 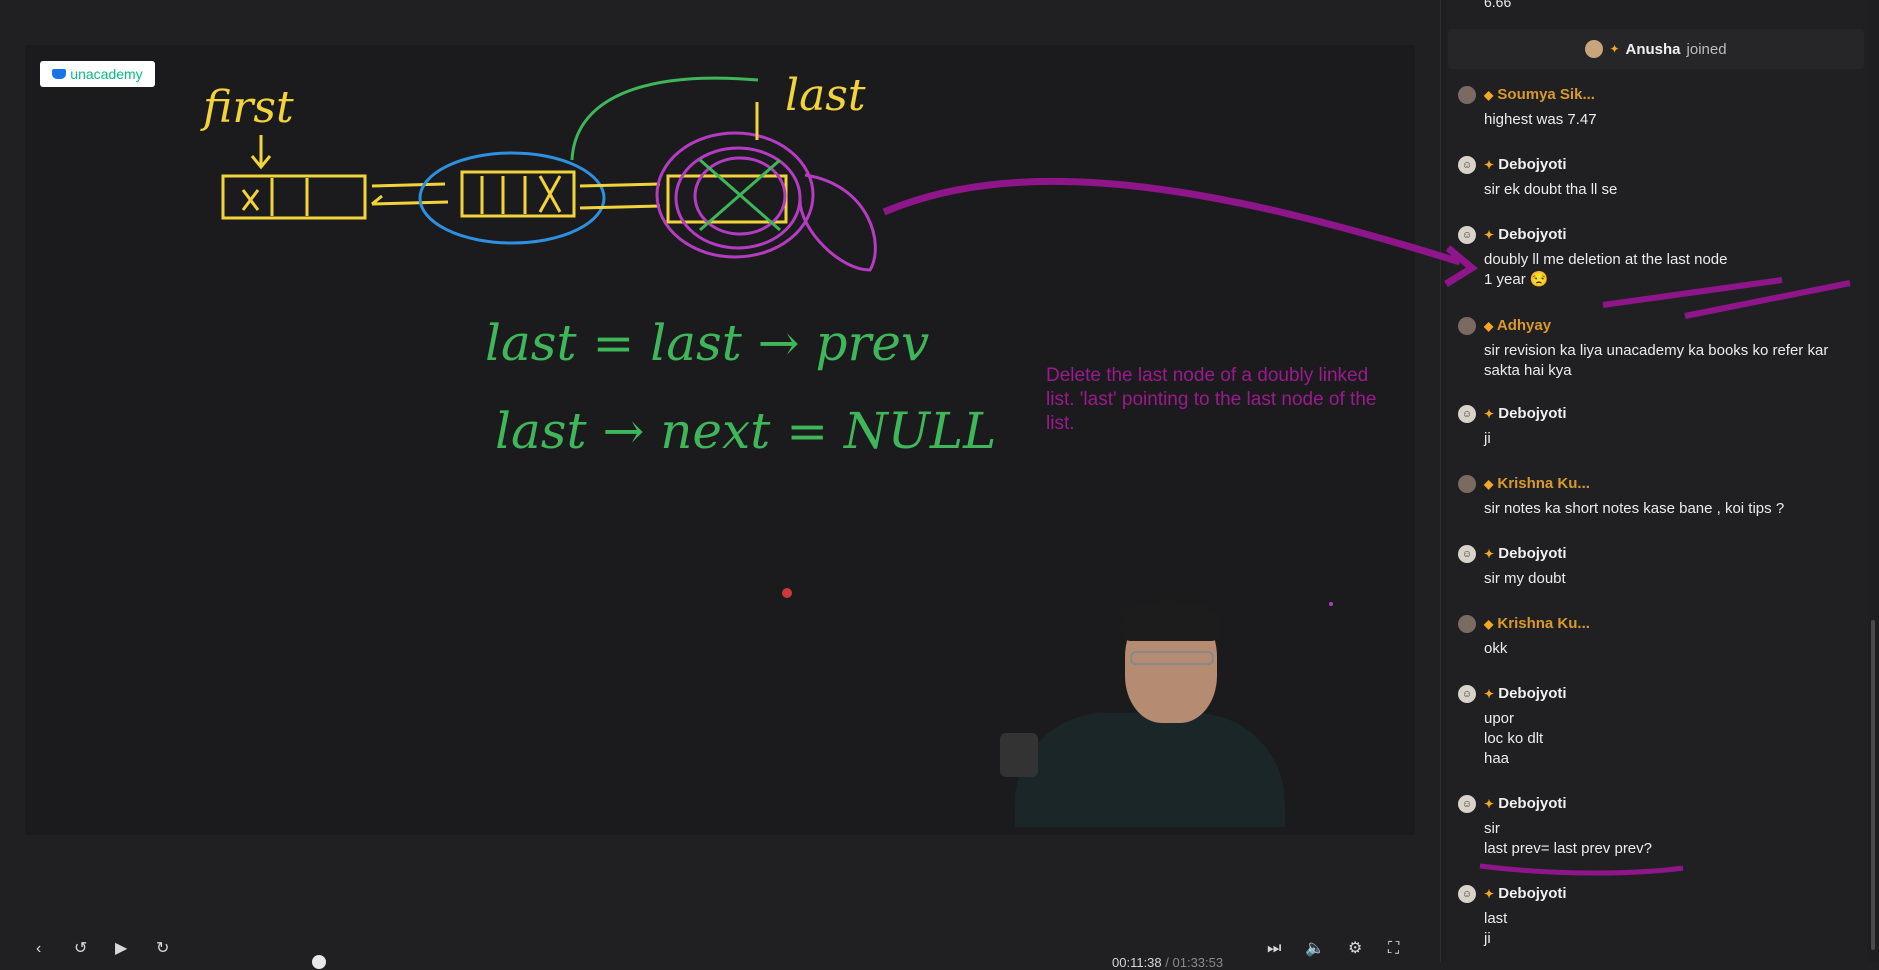 What do you see at coordinates (1568, 838) in the screenshot?
I see `message-text: sir last prev= last prev prev?` at bounding box center [1568, 838].